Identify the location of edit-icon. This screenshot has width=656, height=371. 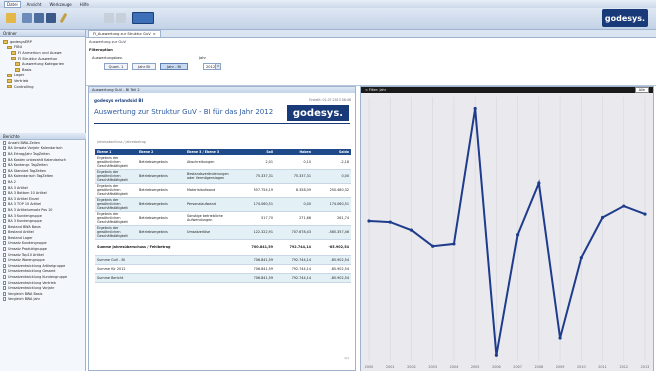
(63, 18).